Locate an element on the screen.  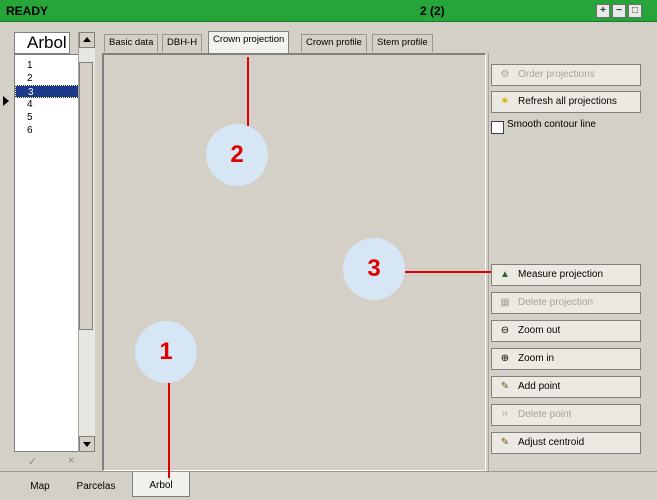
add-point-button: ✎ Add point is located at coordinates (566, 387).